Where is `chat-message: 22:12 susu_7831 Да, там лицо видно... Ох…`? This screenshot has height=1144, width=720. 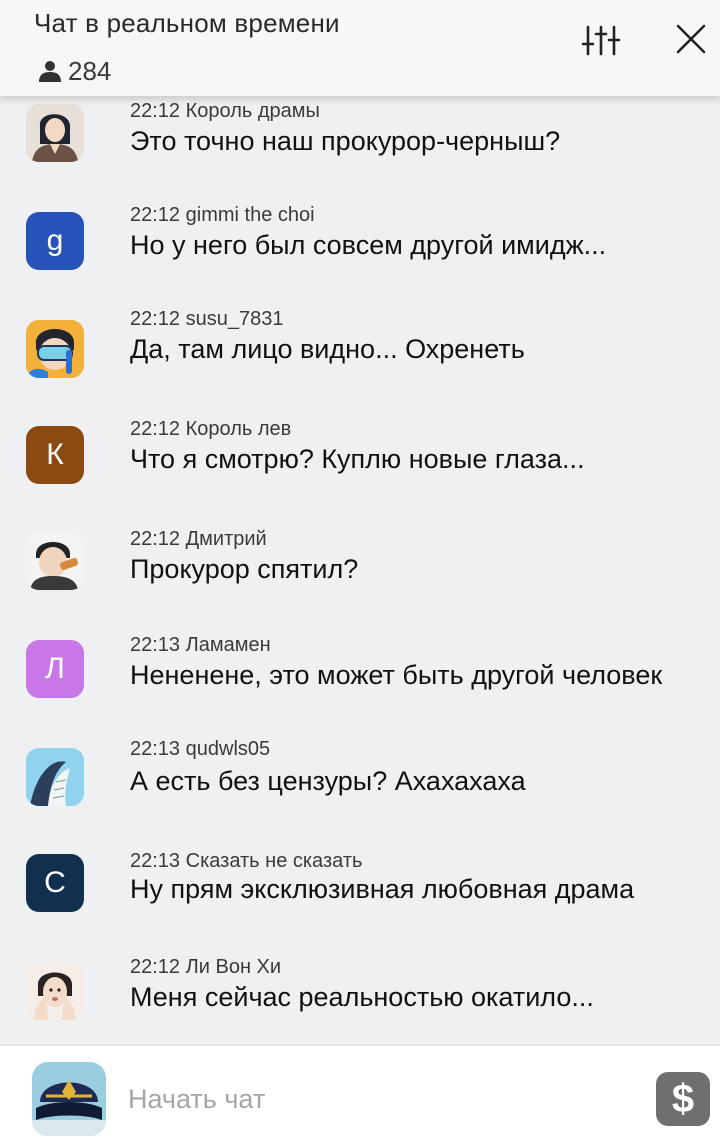
chat-message: 22:12 susu_7831 Да, там лицо видно... Ох… is located at coordinates (360, 360).